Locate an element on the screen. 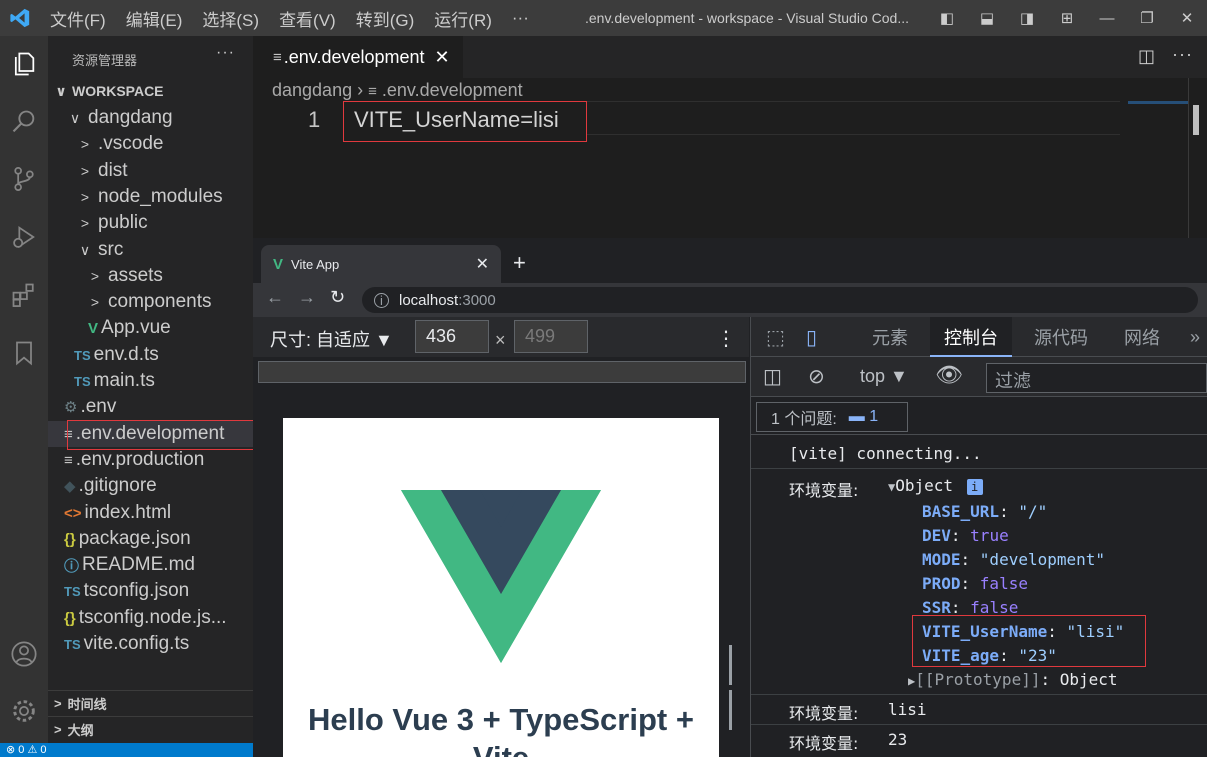 The image size is (1207, 757). close-window-icon: ✕ is located at coordinates (1187, 18).